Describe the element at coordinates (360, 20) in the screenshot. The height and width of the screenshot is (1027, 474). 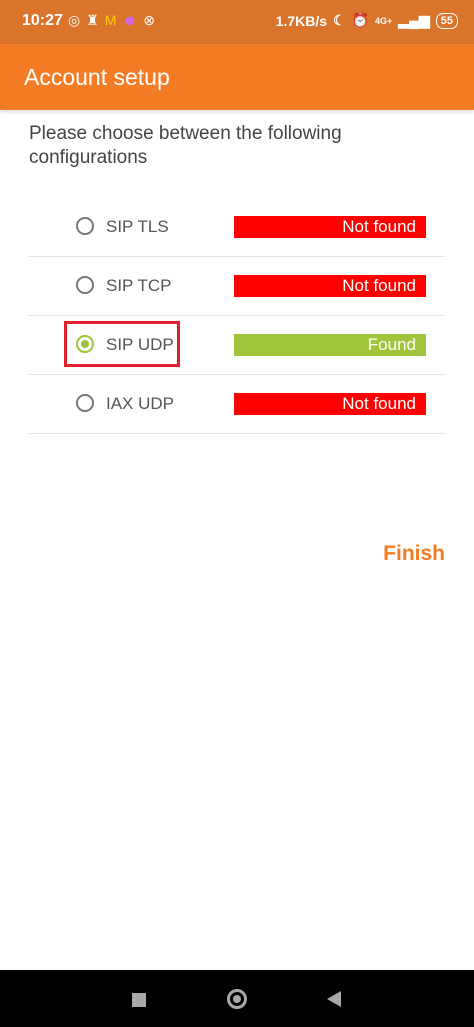
I see `alarm-icon: ⏰` at that location.